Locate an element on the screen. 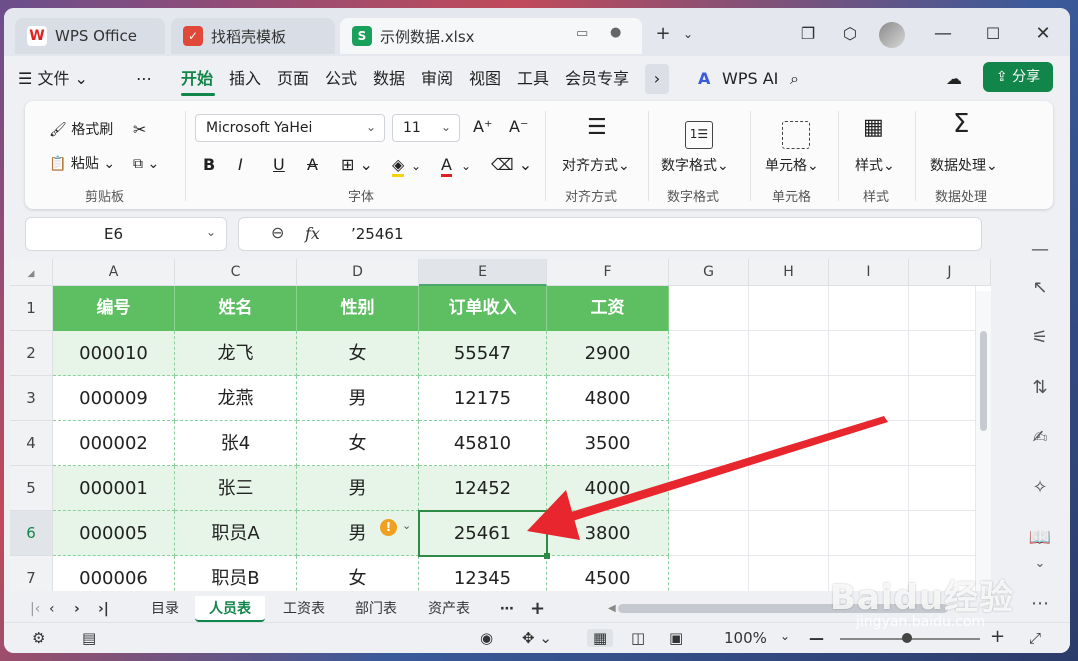 This screenshot has height=661, width=1078. menu-tools: 工具 is located at coordinates (533, 79).